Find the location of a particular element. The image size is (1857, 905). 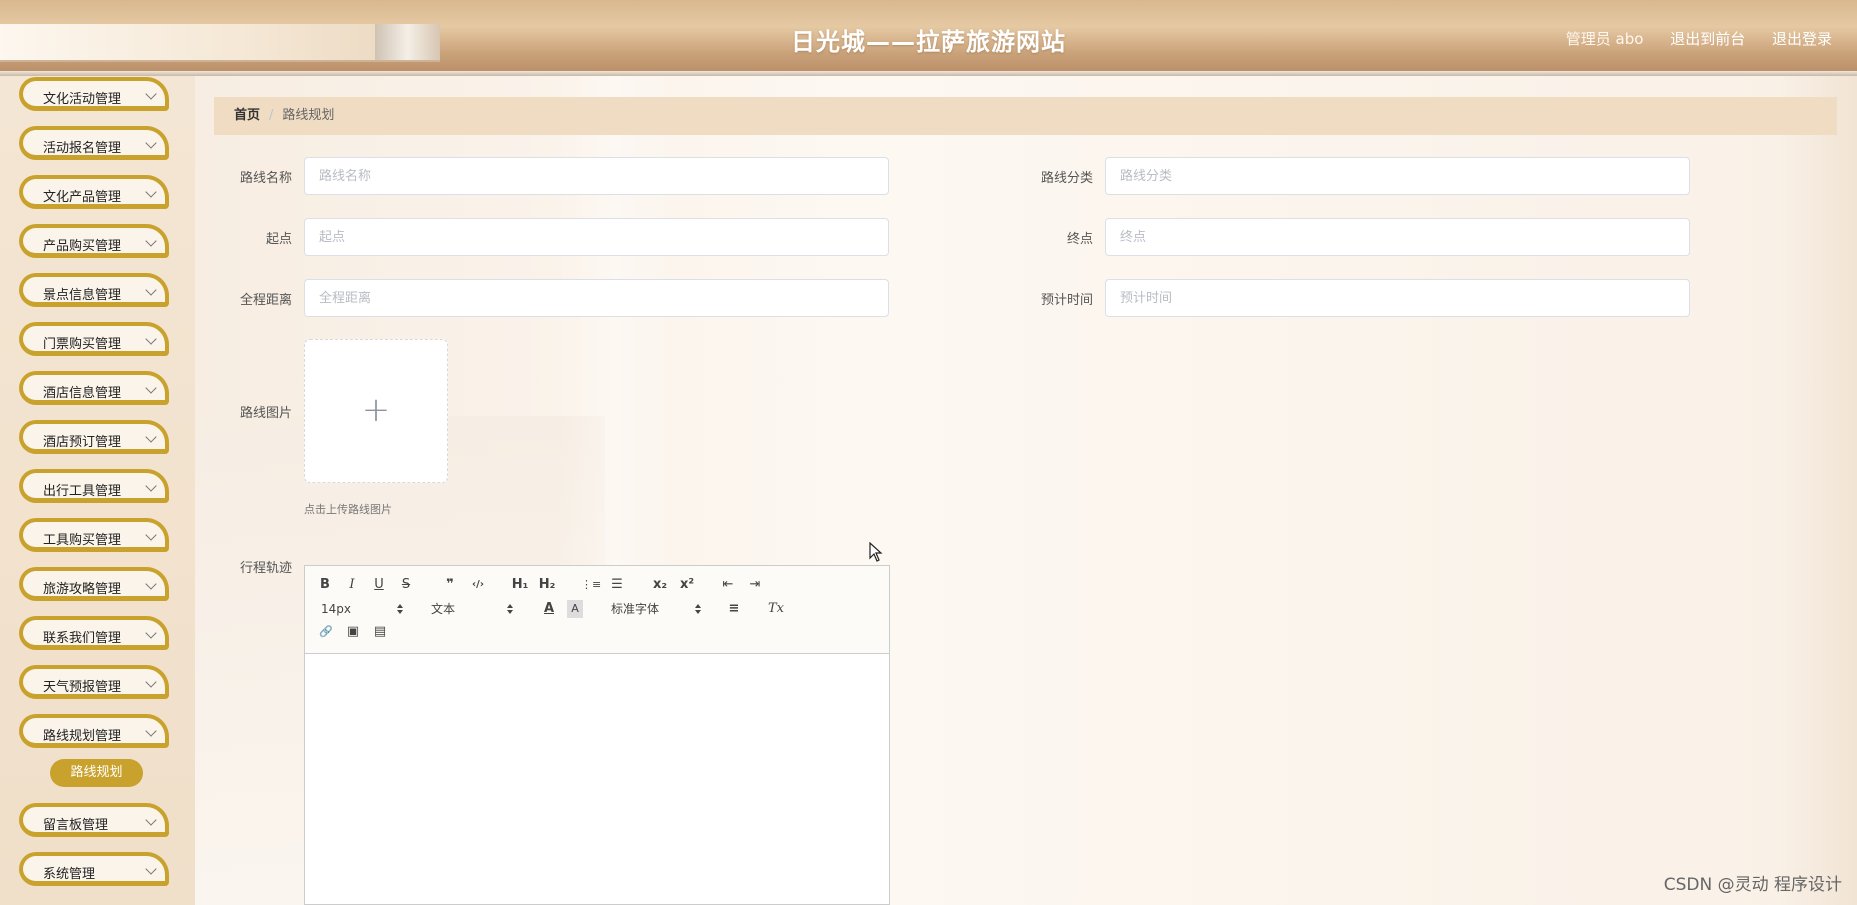

current-user-label: 管理员 abo is located at coordinates (1604, 39).